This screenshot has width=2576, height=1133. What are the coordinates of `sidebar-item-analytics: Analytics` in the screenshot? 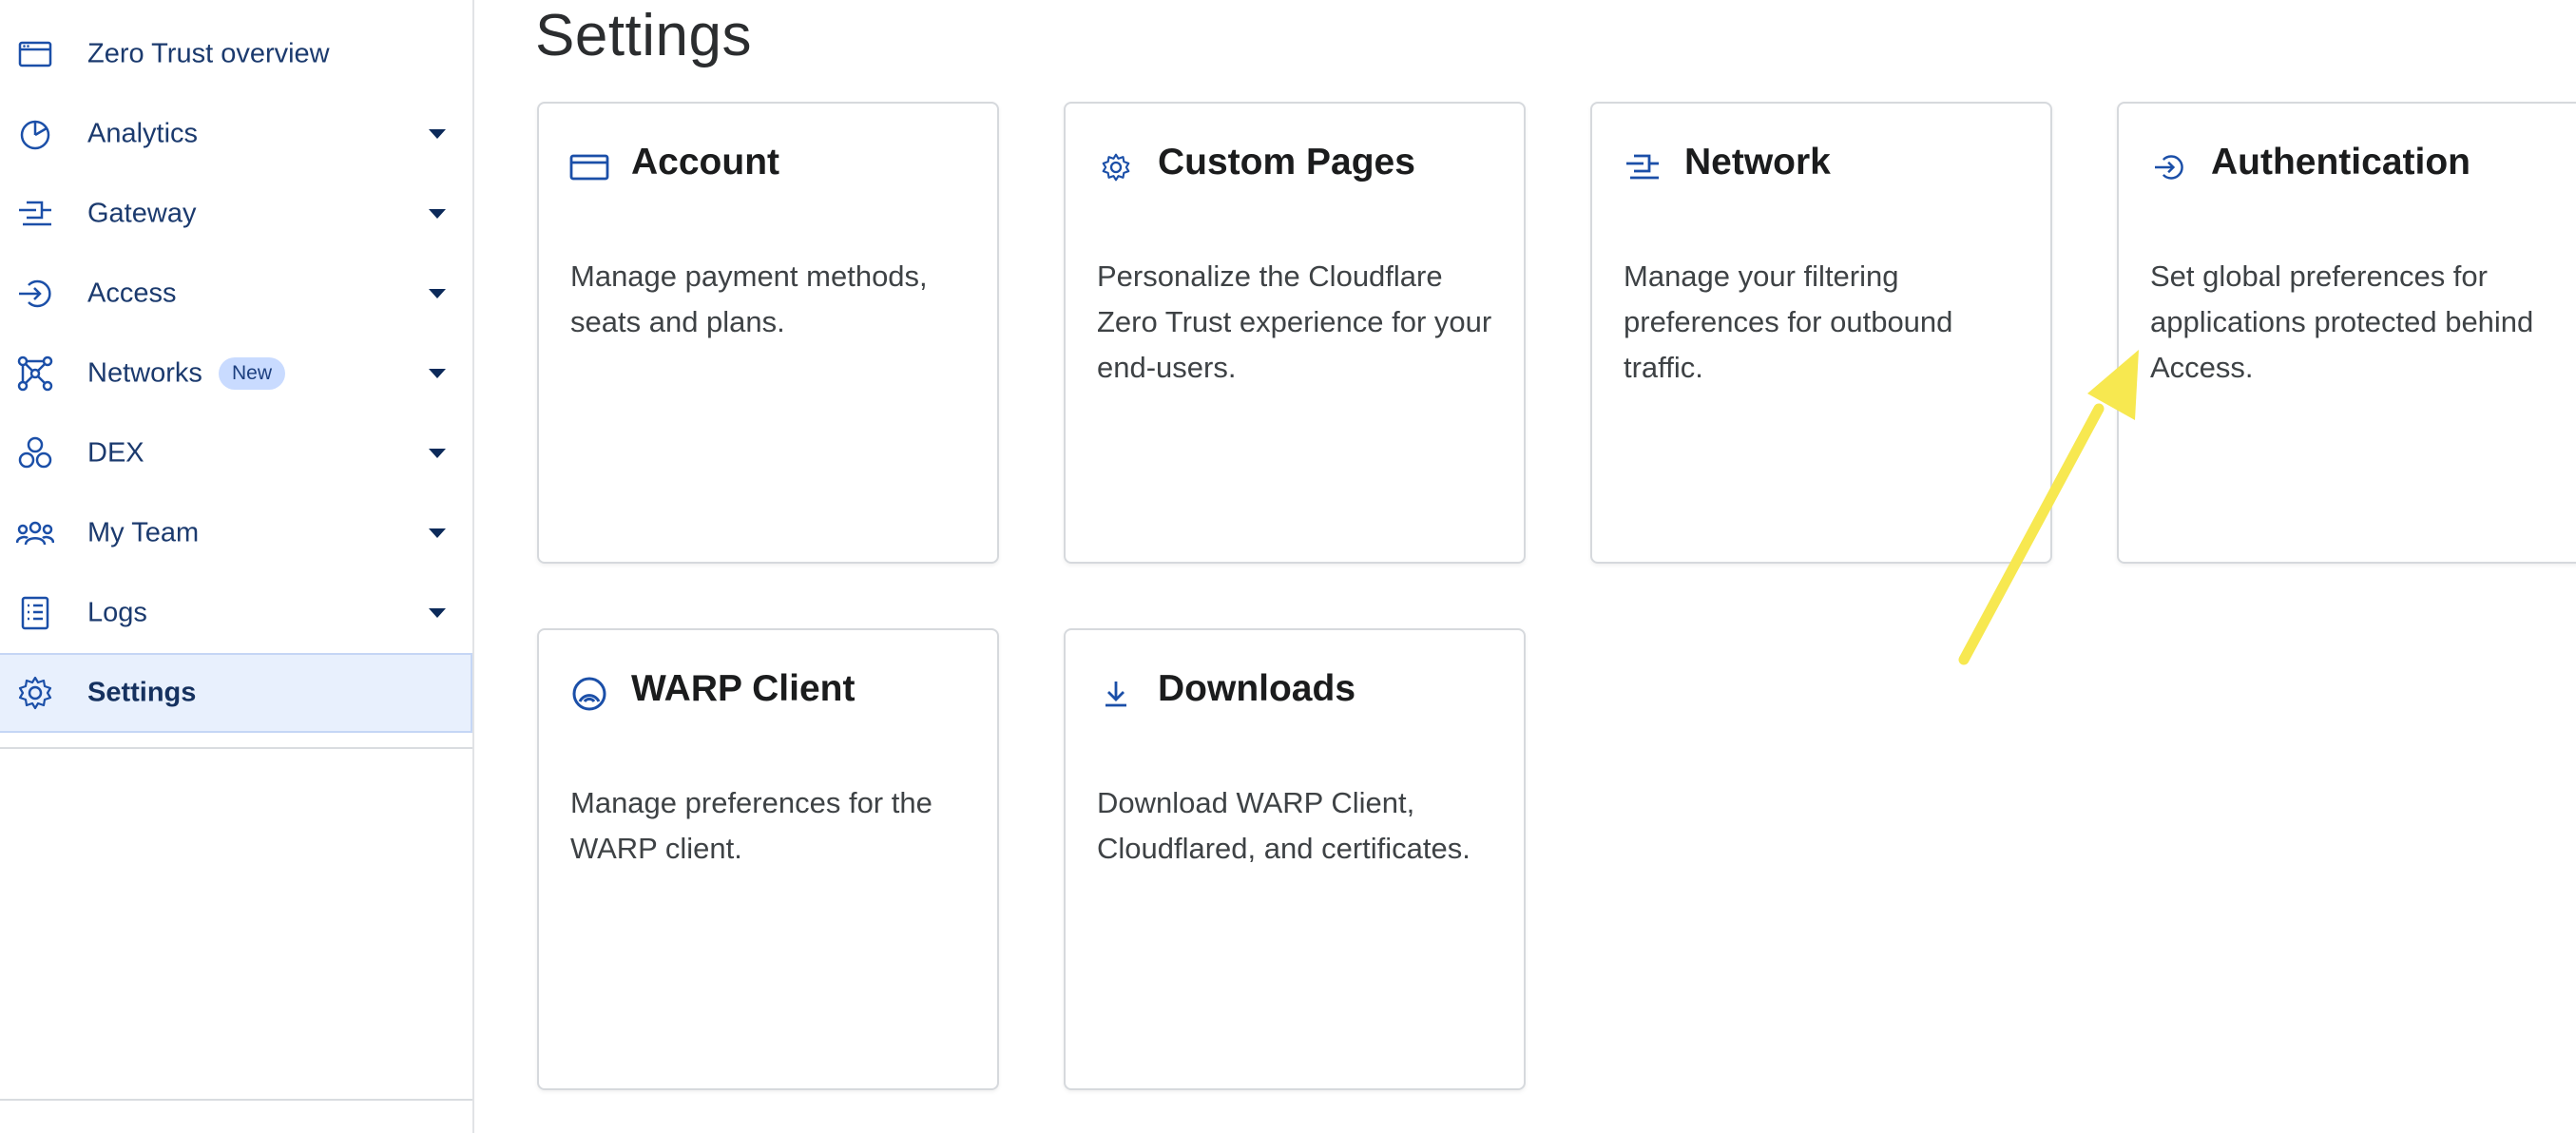 It's located at (236, 134).